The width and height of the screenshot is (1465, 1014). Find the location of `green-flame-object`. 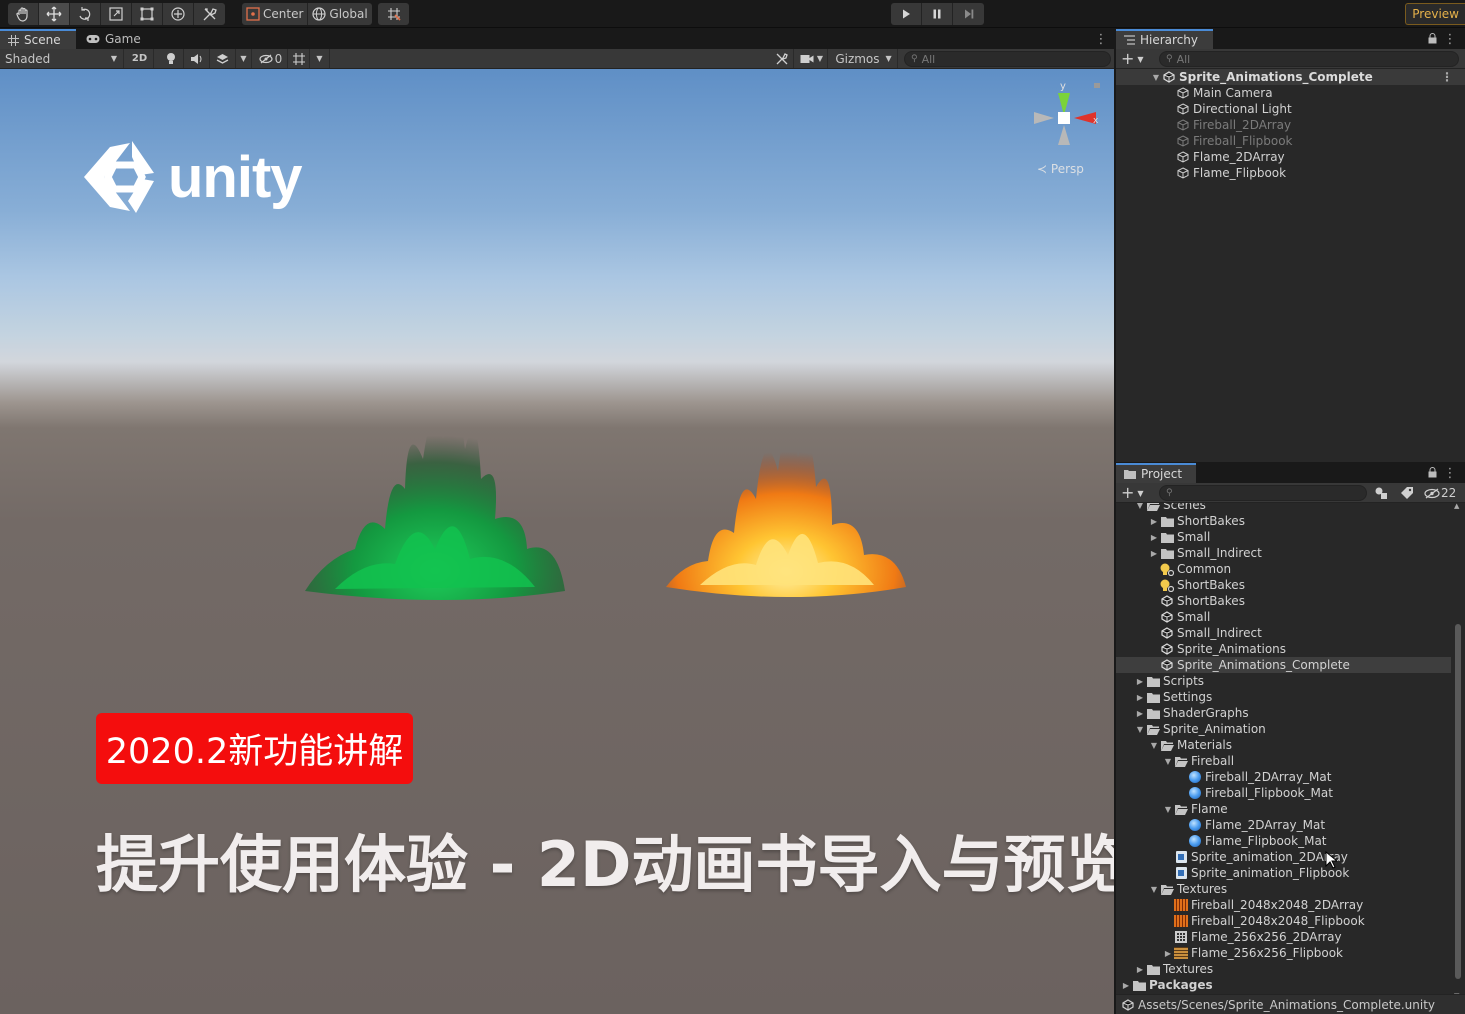

green-flame-object is located at coordinates (440, 484).